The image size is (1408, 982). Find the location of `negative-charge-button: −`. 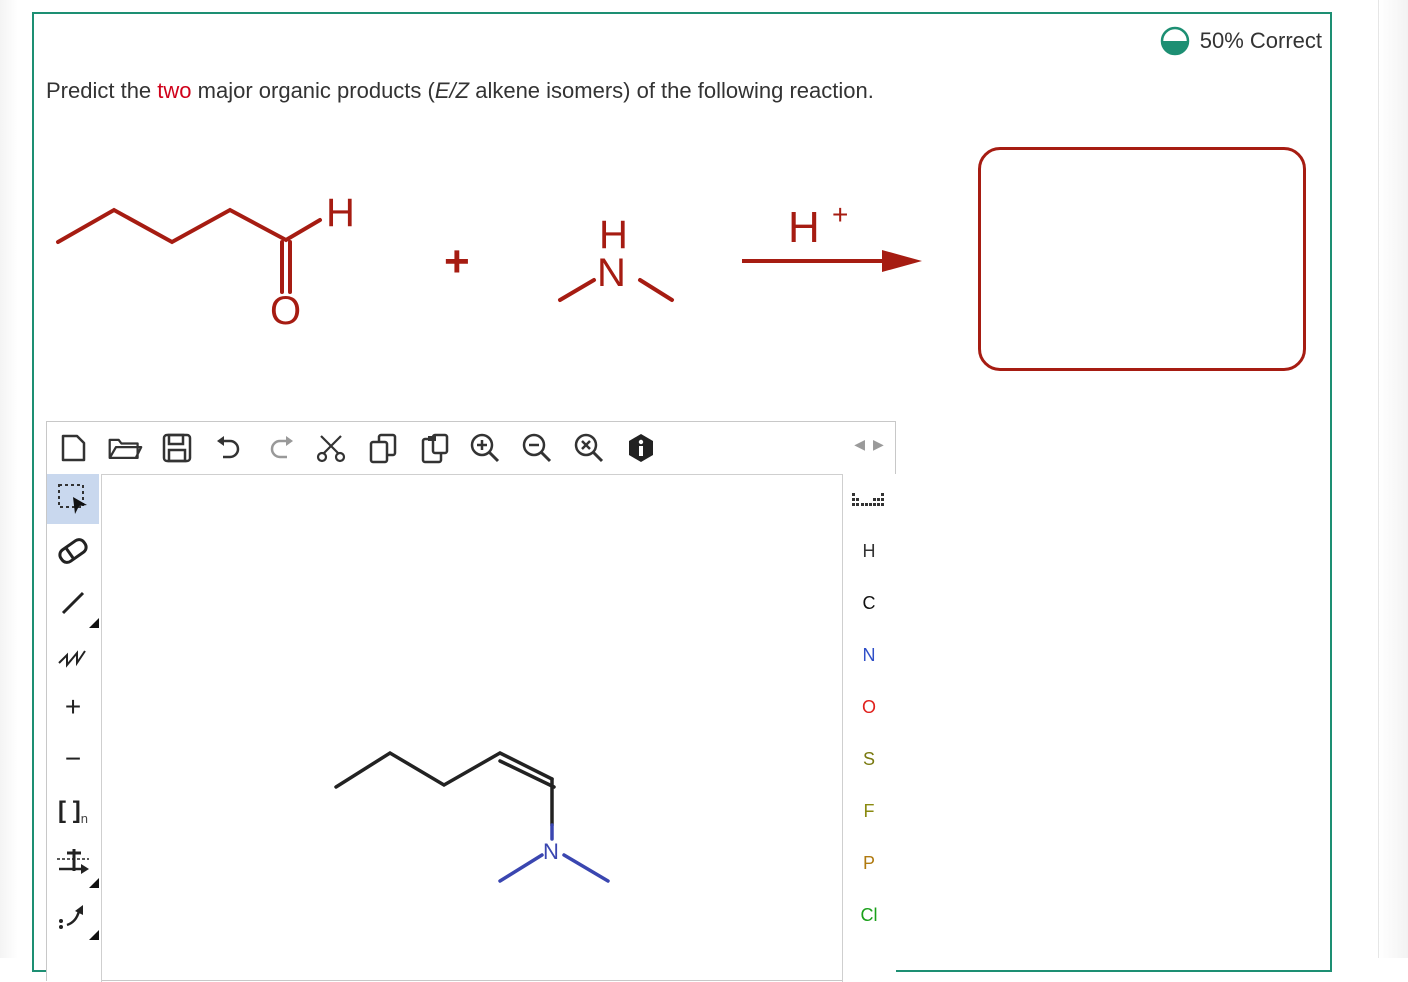

negative-charge-button: − is located at coordinates (73, 759).